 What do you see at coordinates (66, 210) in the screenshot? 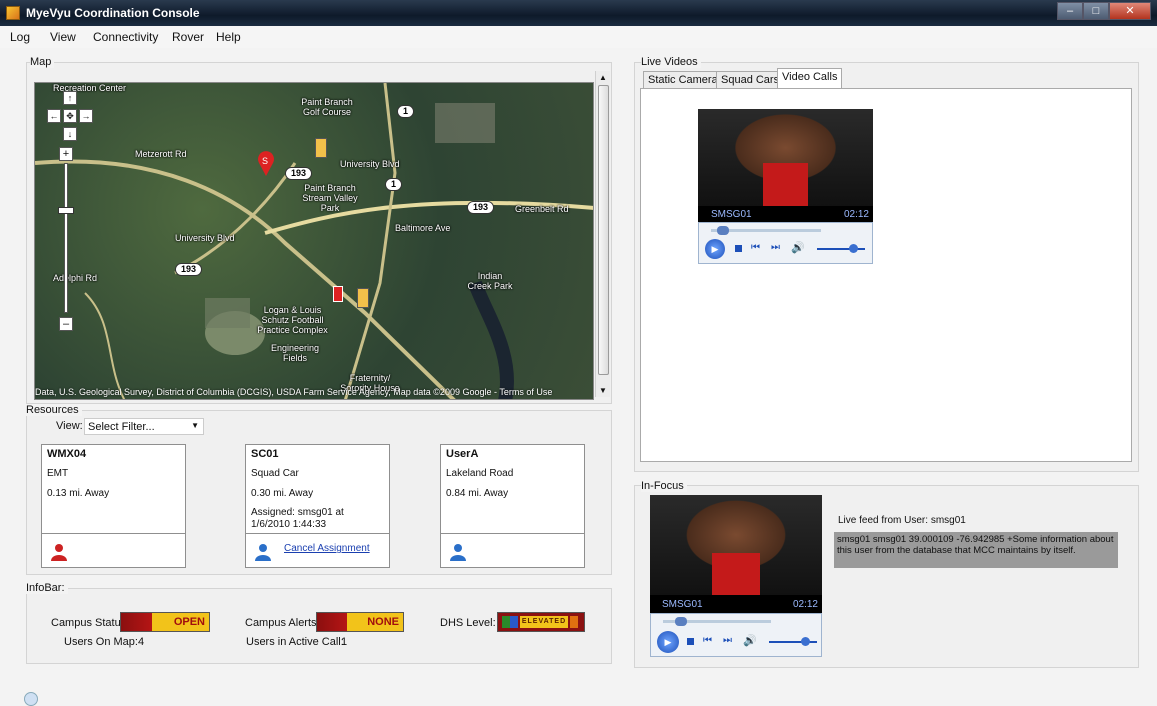
I see `zoom-slider-thumb` at bounding box center [66, 210].